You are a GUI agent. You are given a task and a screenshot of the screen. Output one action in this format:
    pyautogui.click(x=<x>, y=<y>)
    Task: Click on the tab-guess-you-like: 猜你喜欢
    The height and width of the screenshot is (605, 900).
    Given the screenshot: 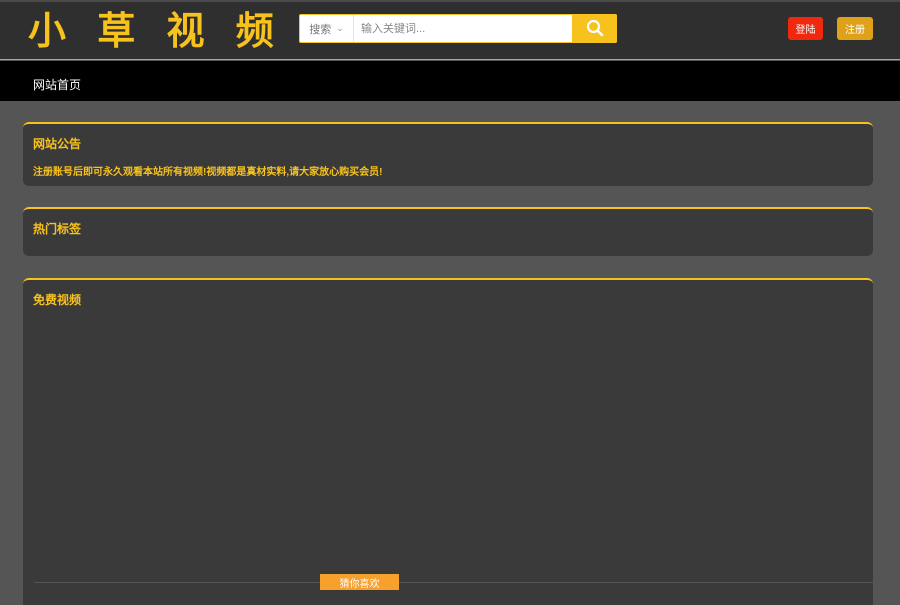 What is the action you would take?
    pyautogui.click(x=359, y=582)
    